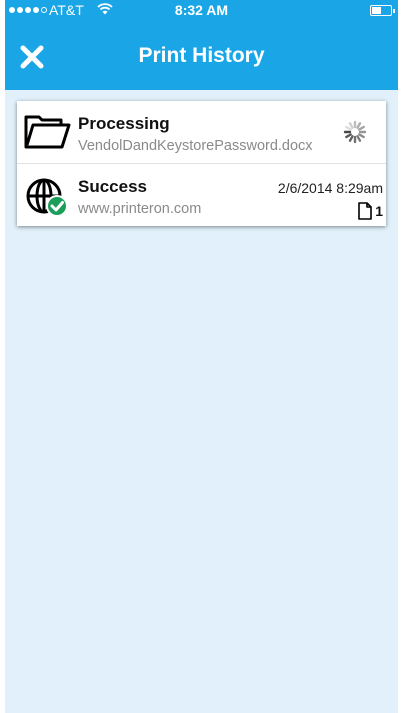 Image resolution: width=401 pixels, height=713 pixels. What do you see at coordinates (355, 132) in the screenshot?
I see `spinner-icon` at bounding box center [355, 132].